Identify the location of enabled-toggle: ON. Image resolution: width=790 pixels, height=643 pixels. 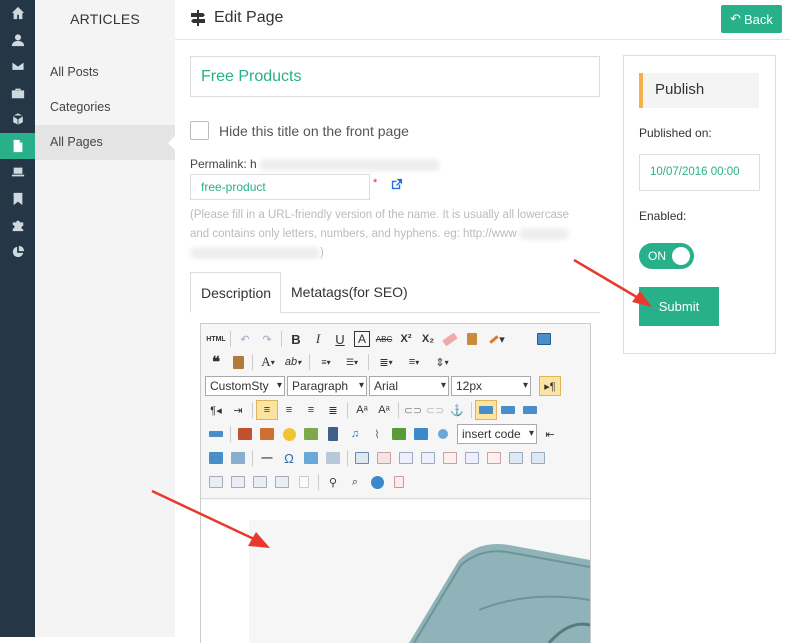
(666, 256).